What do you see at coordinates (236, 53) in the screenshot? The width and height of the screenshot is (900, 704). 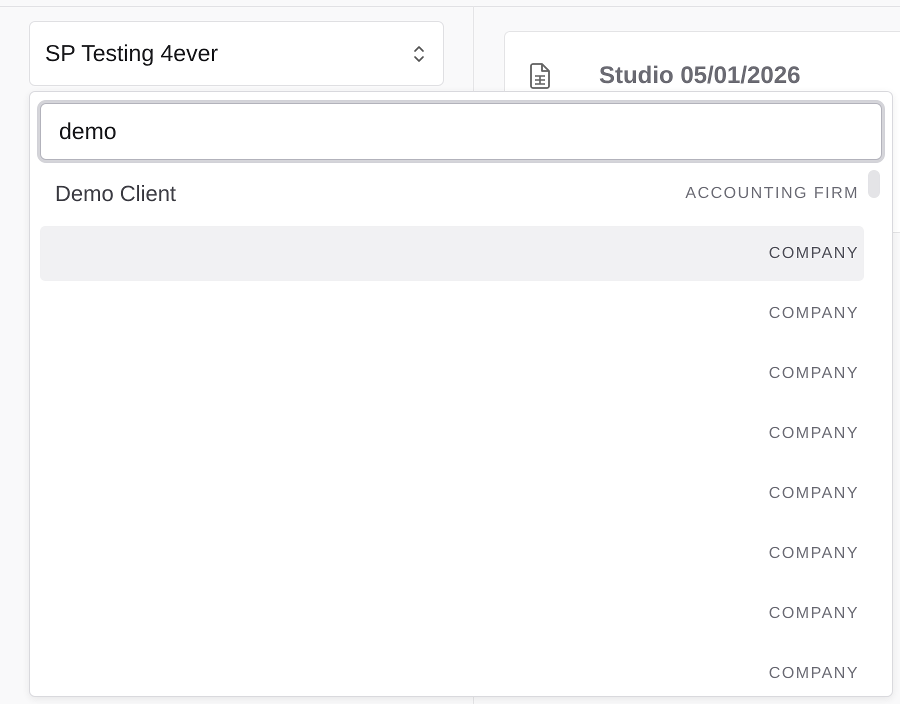 I see `organization-select: SP Testing 4ever` at bounding box center [236, 53].